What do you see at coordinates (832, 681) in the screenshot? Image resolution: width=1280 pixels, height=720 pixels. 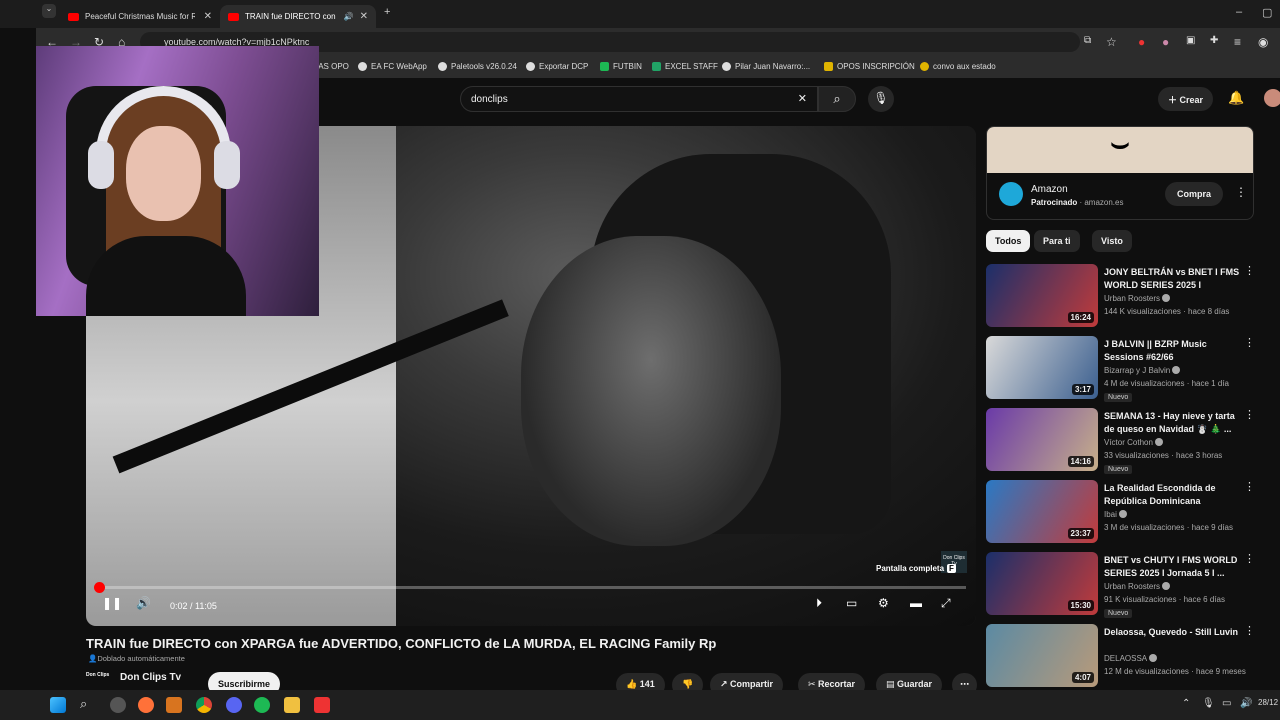 I see `clip-button: ✂ Recortar` at bounding box center [832, 681].